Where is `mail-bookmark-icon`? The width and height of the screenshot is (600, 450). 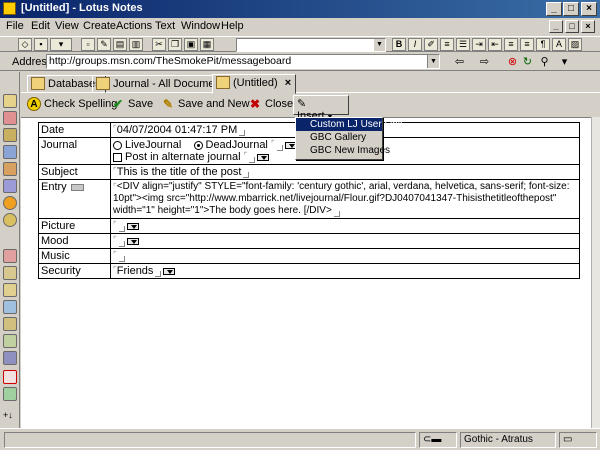
mail-bookmark-icon is located at coordinates (10, 101).